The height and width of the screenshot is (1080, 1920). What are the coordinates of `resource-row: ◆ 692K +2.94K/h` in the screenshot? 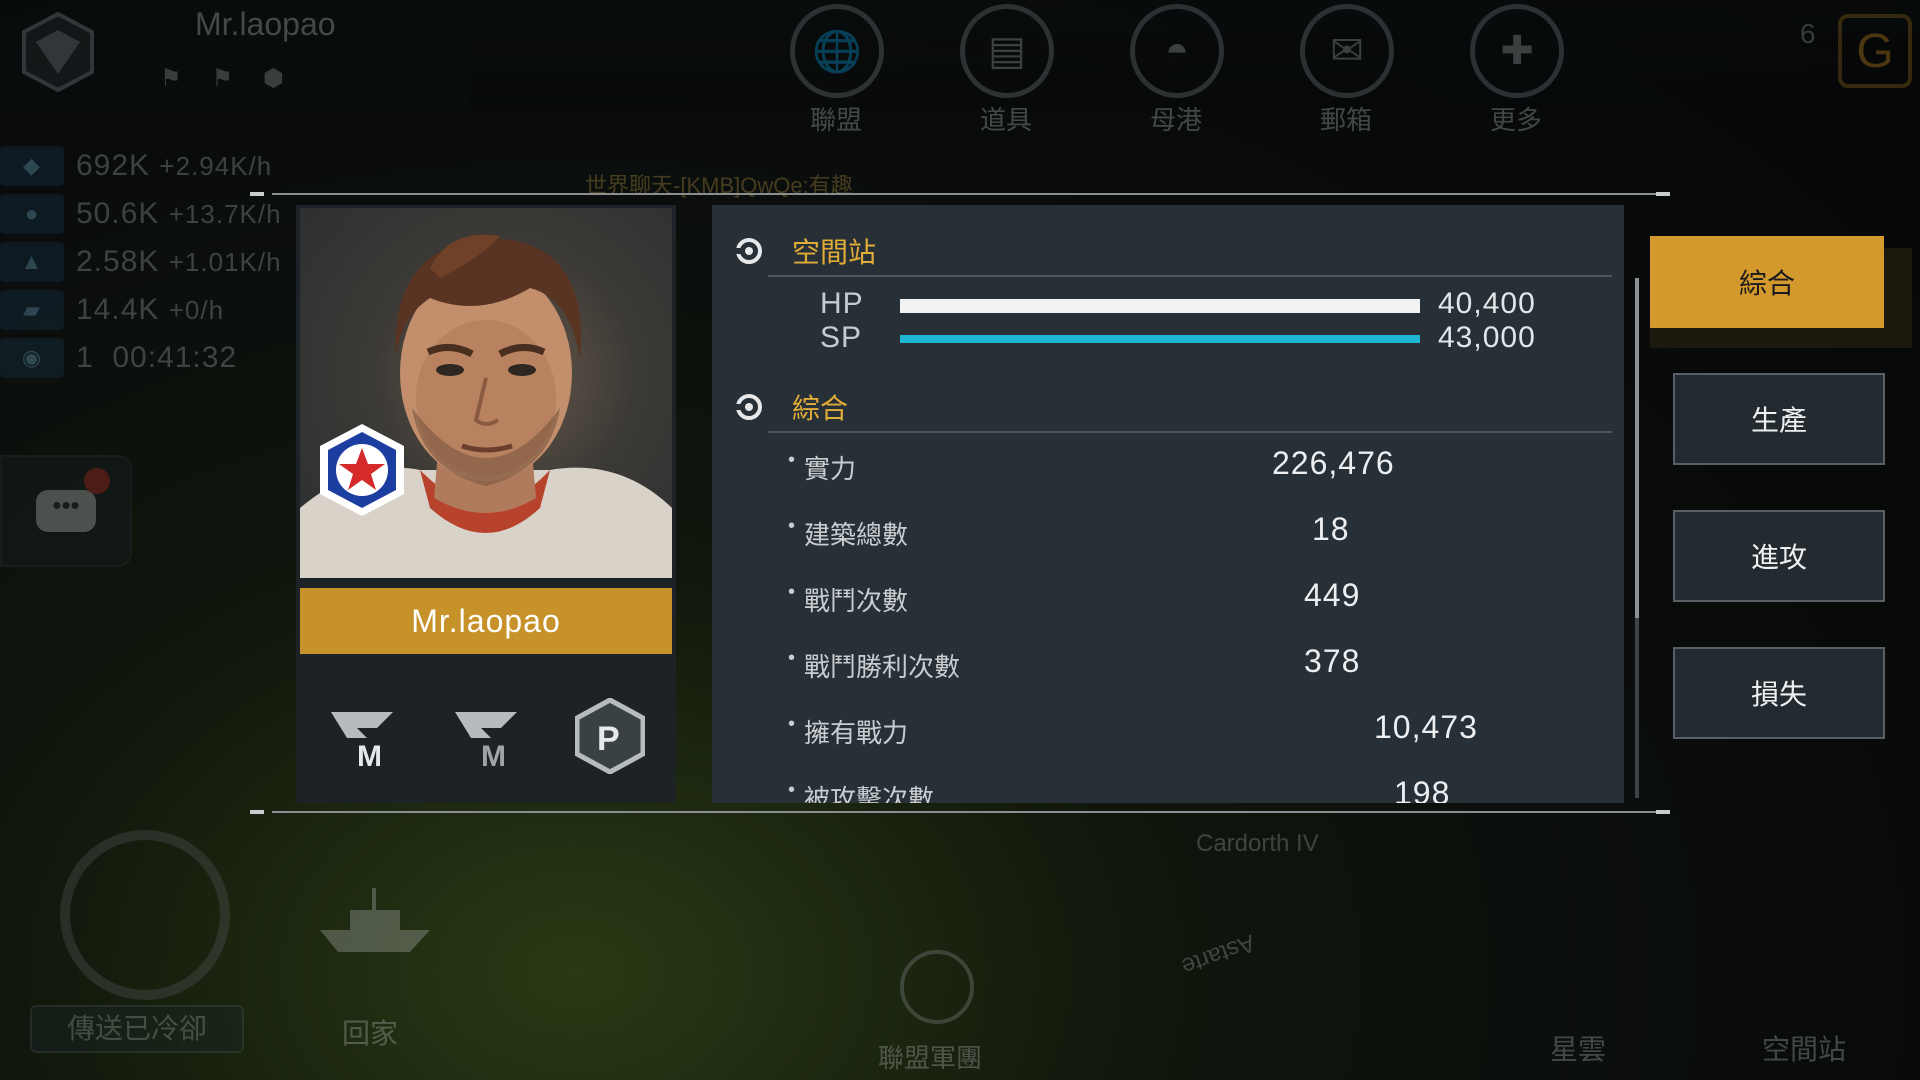 It's located at (165, 166).